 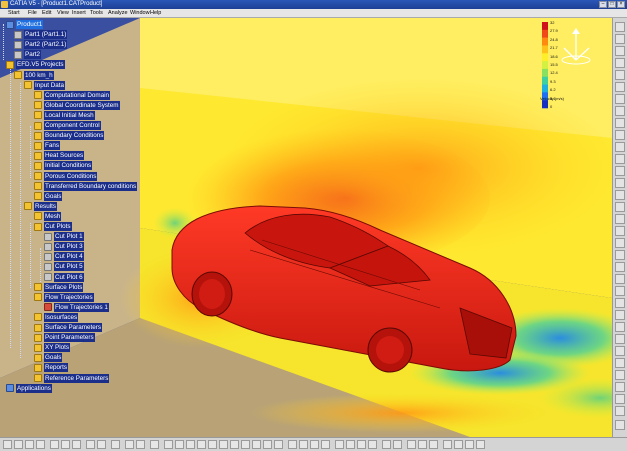 I want to click on open-icon, so click(x=18, y=444).